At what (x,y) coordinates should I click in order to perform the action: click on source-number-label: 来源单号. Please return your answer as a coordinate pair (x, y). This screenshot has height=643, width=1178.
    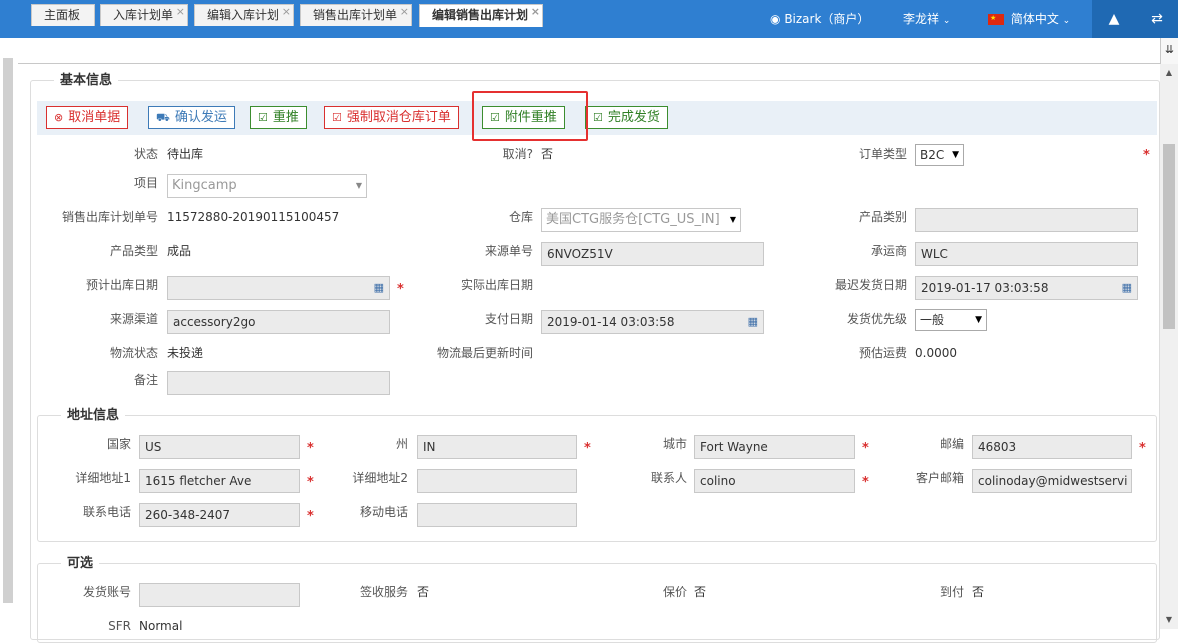
    Looking at the image, I should click on (508, 251).